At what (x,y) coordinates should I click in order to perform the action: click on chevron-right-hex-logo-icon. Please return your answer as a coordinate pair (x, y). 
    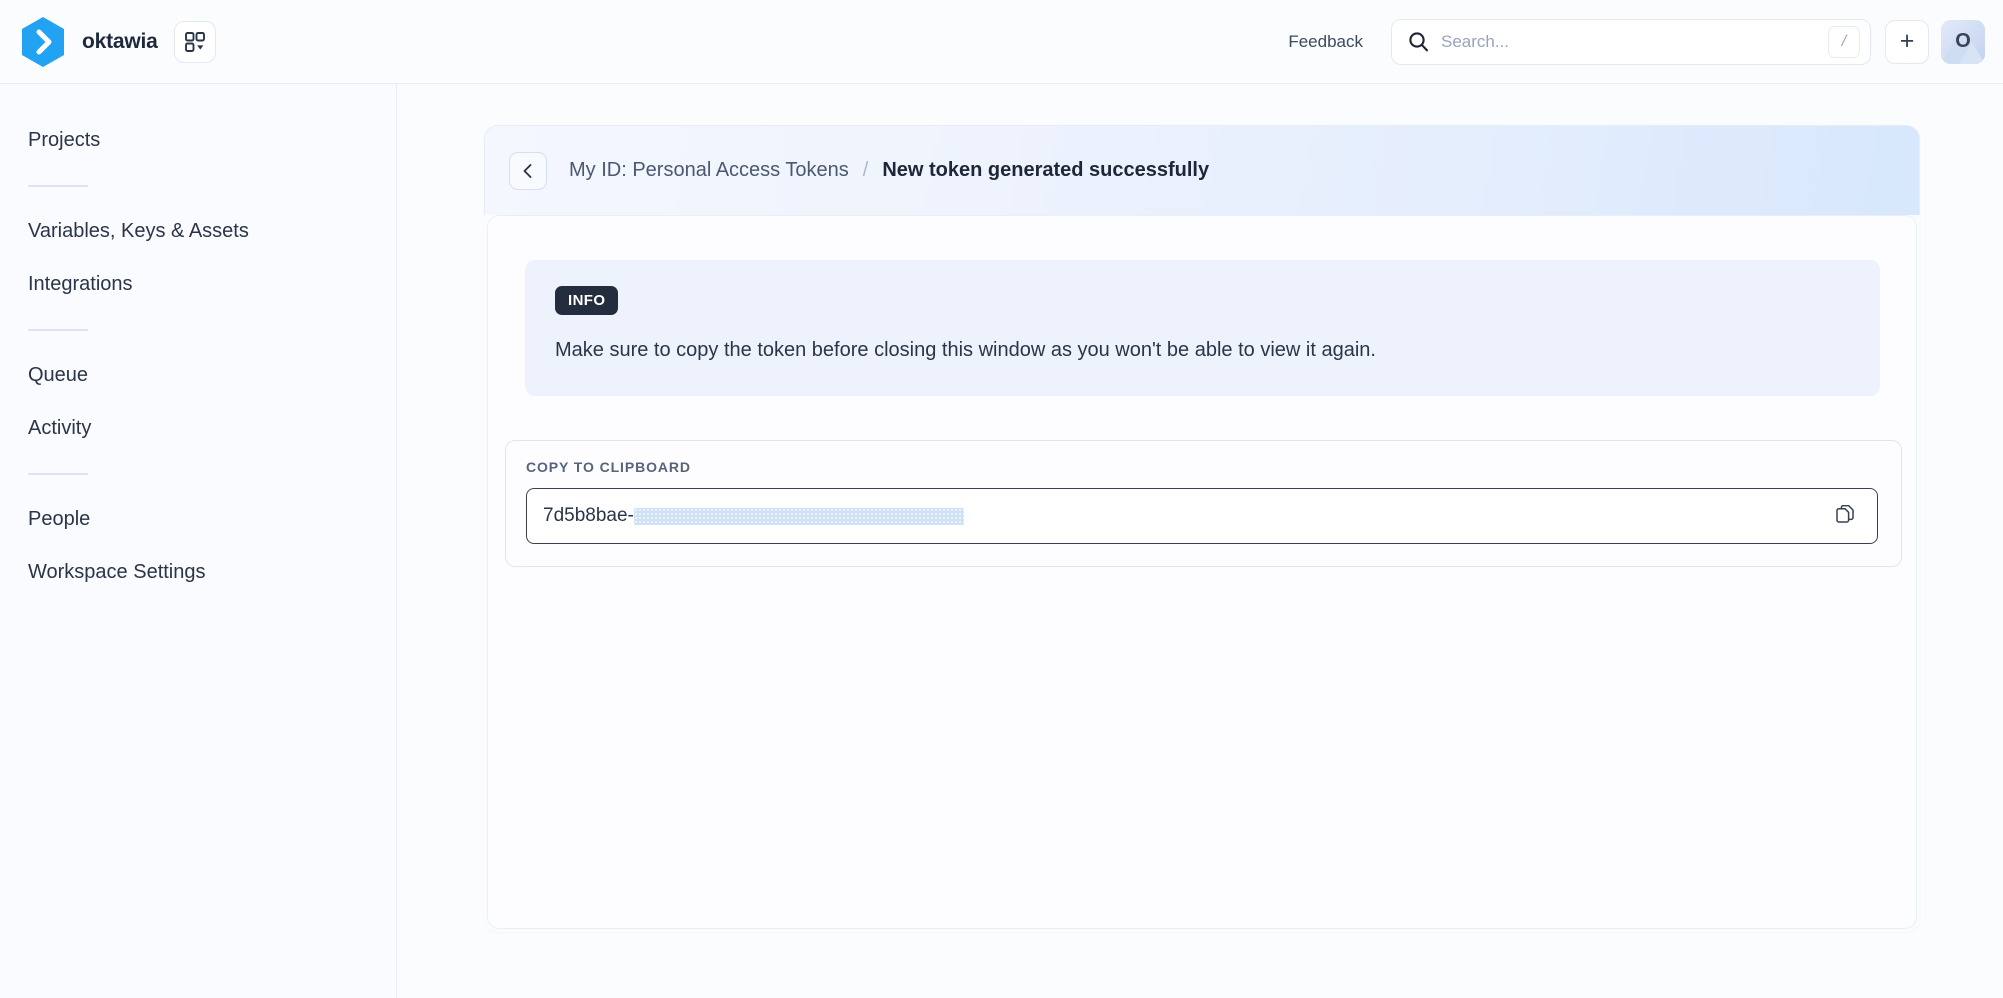
    Looking at the image, I should click on (43, 42).